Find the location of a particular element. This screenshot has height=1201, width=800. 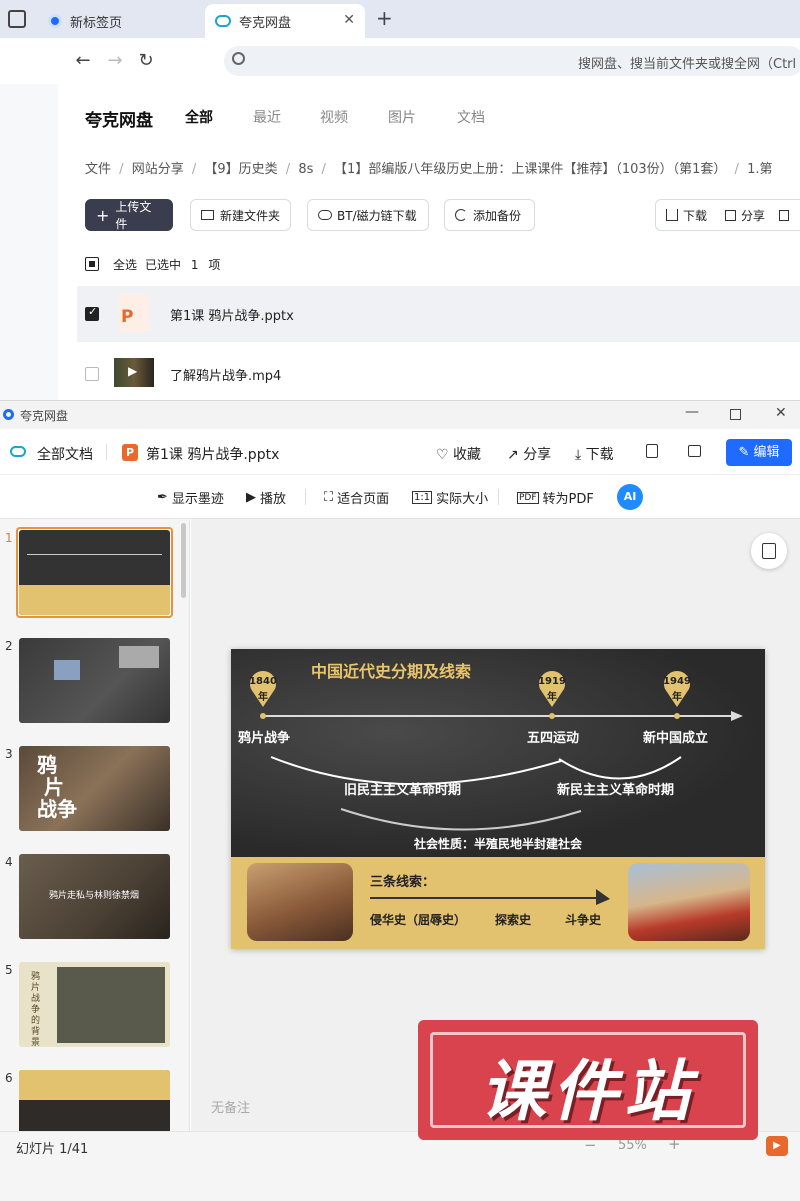

breadcrumb-item: 【1】部编版八年级历史上册：上课课件【推荐】（103份）（第1套） is located at coordinates (530, 169).